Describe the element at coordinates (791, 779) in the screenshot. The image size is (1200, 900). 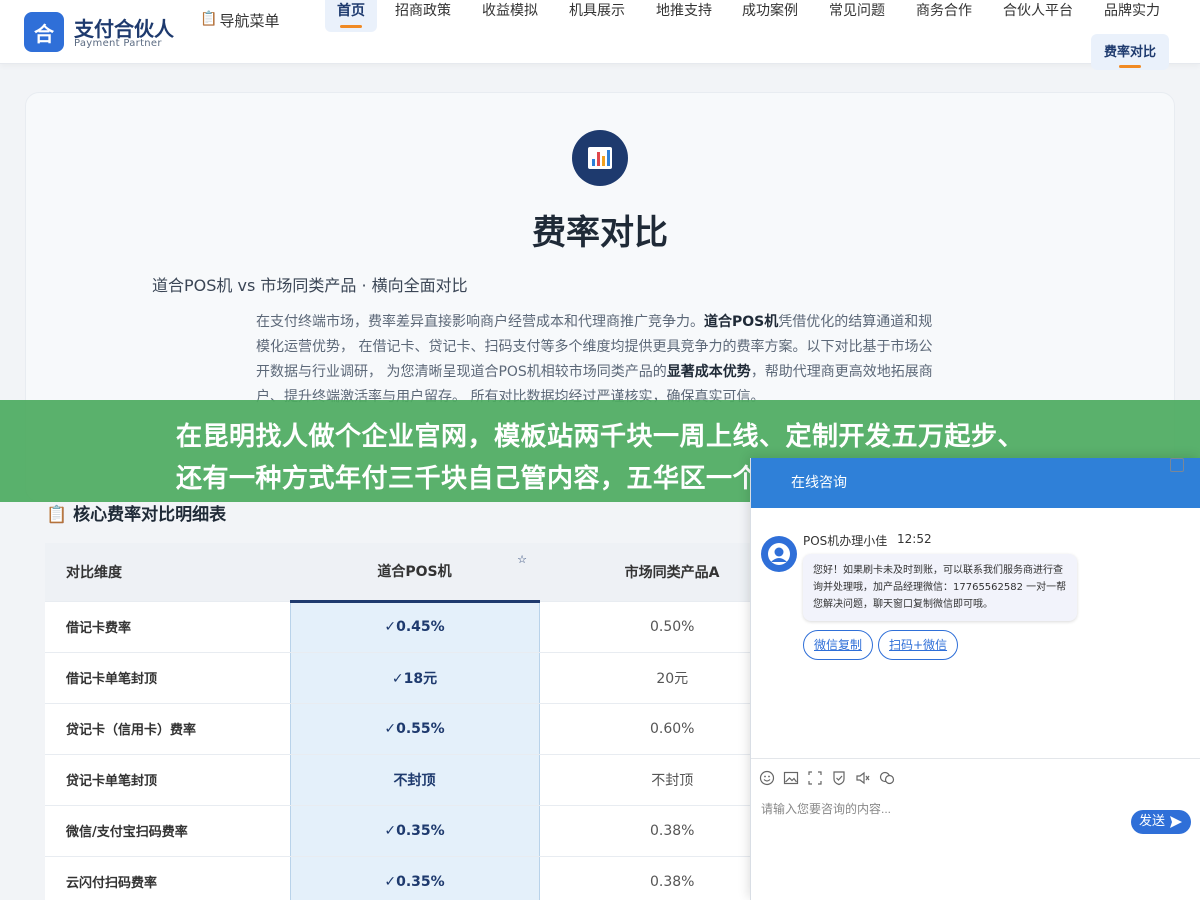
I see `image-icon` at that location.